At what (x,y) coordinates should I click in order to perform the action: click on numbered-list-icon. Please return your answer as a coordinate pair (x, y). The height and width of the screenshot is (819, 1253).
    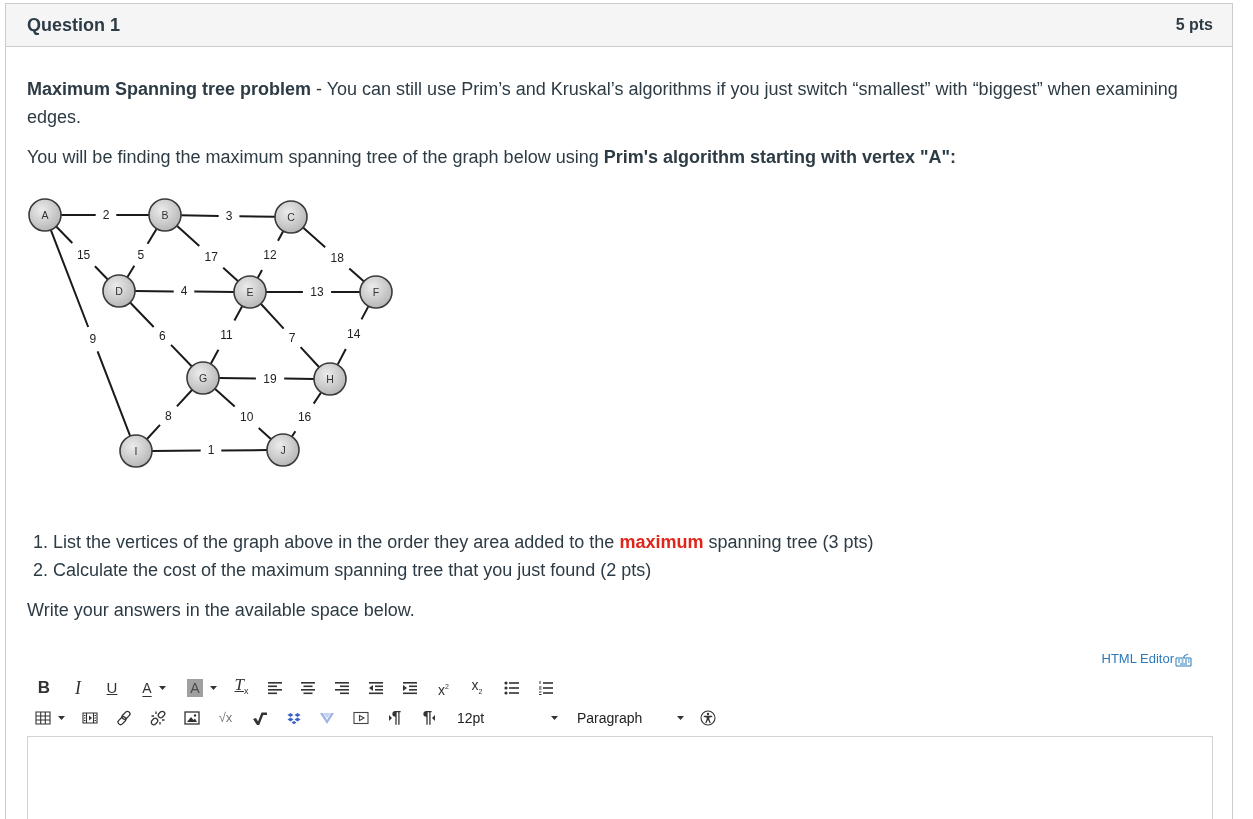
    Looking at the image, I should click on (546, 688).